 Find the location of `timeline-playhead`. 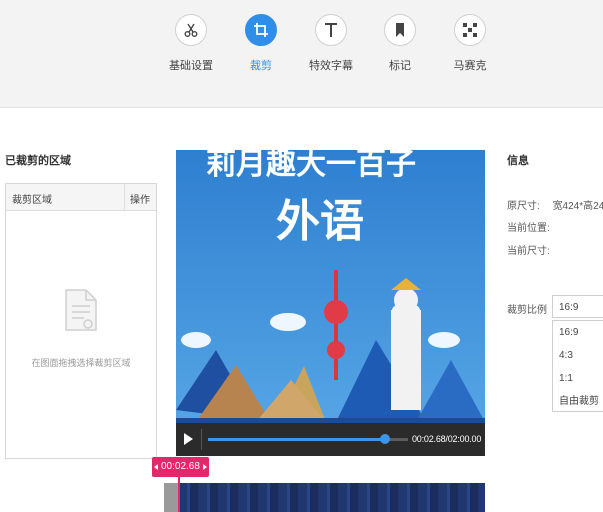

timeline-playhead is located at coordinates (179, 494).